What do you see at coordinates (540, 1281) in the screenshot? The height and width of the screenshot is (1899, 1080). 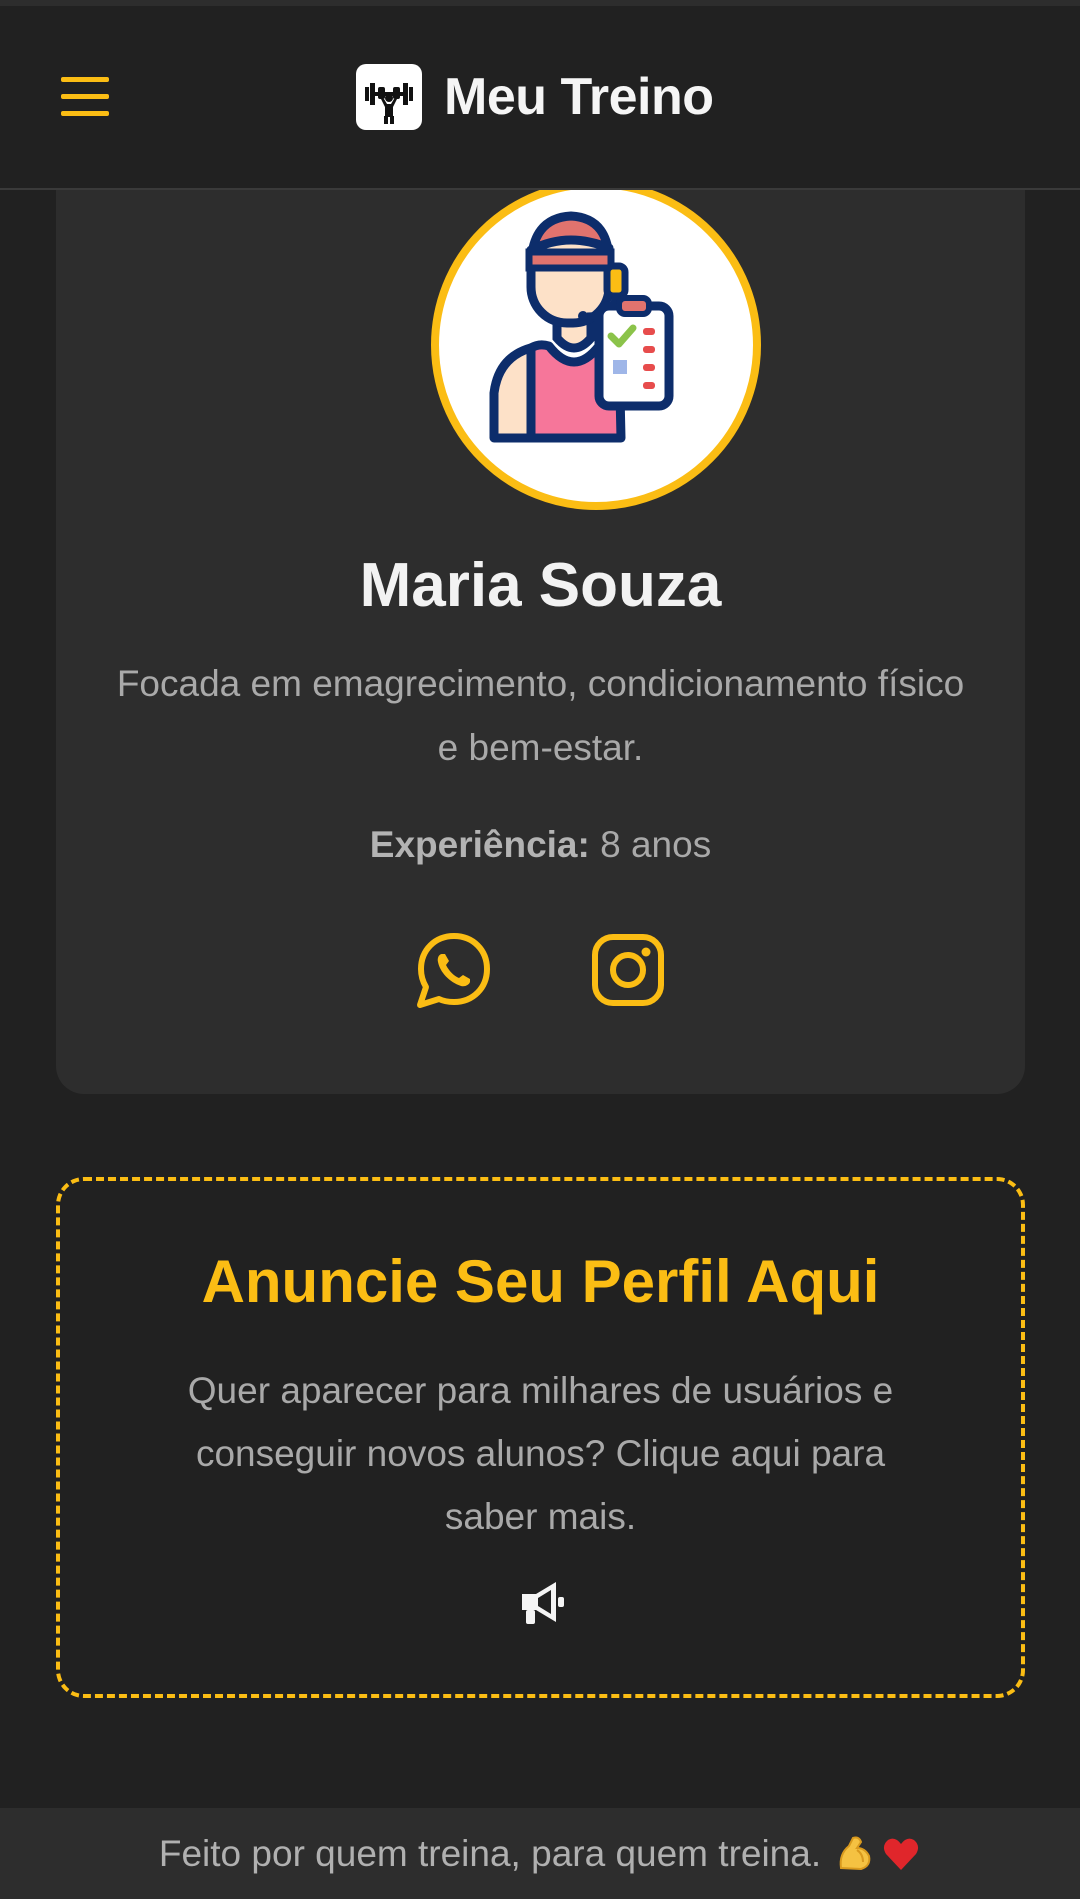 I see `ad-title: Anuncie Seu Perfil Aqui` at bounding box center [540, 1281].